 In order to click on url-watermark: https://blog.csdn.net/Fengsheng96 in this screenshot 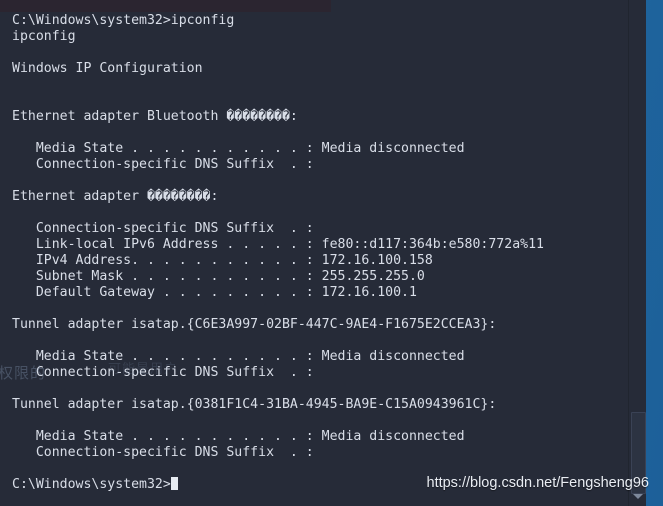, I will do `click(538, 483)`.